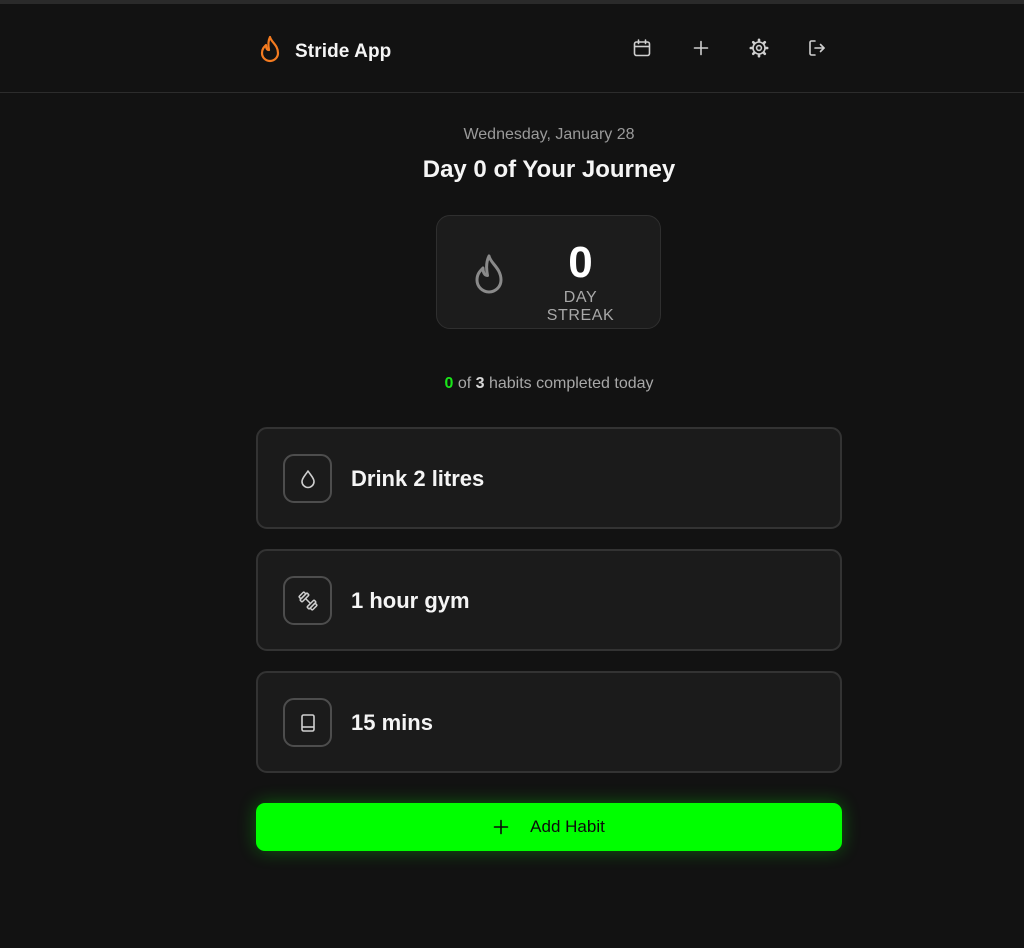 This screenshot has width=1024, height=948. Describe the element at coordinates (480, 383) in the screenshot. I see `total-count: 3` at that location.